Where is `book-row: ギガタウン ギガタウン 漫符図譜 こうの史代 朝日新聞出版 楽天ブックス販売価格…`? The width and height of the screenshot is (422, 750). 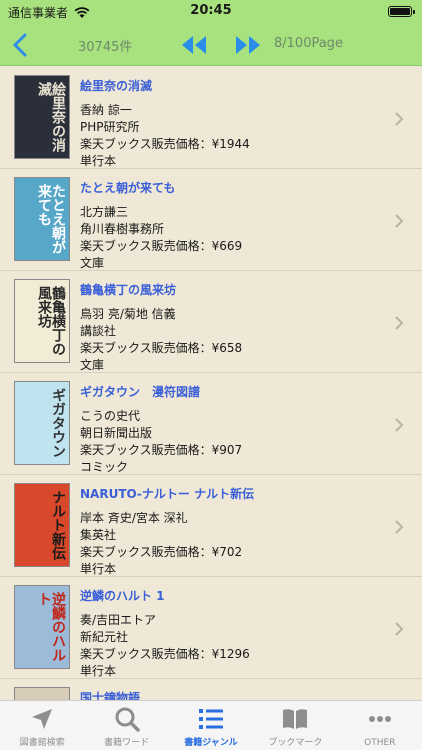 book-row: ギガタウン ギガタウン 漫符図譜 こうの史代 朝日新聞出版 楽天ブックス販売価格… is located at coordinates (211, 424).